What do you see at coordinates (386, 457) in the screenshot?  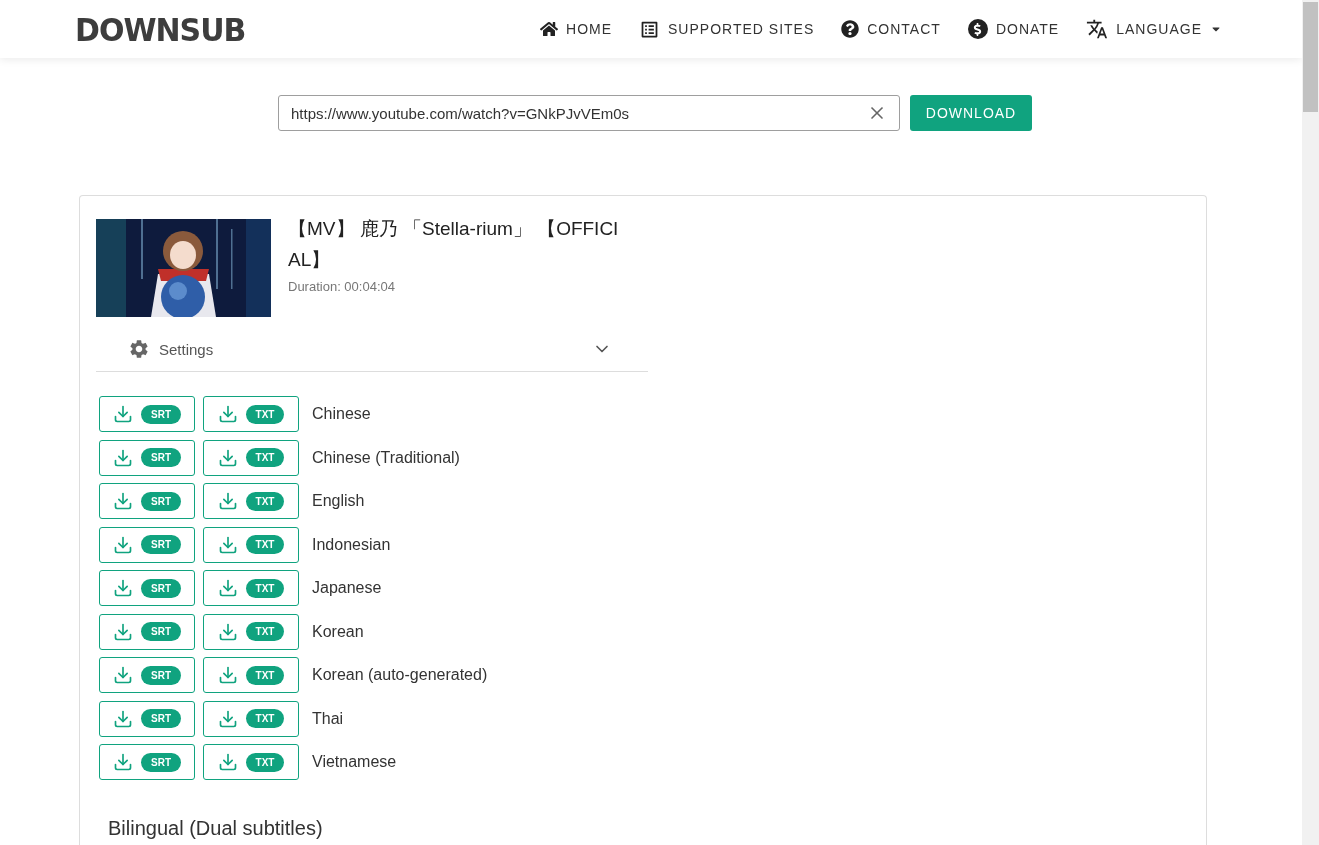 I see `language-label: Chinese (Traditional)` at bounding box center [386, 457].